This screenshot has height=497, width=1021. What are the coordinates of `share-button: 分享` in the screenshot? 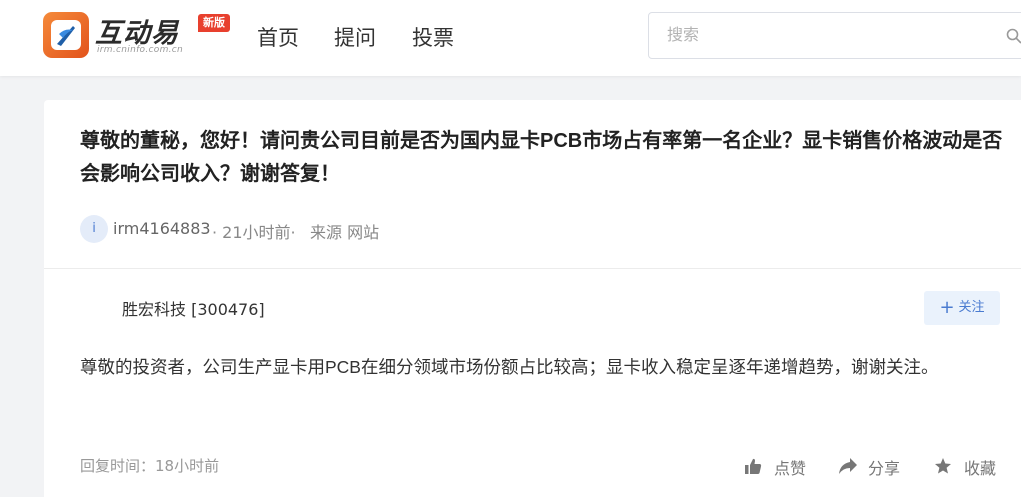 It's located at (873, 466).